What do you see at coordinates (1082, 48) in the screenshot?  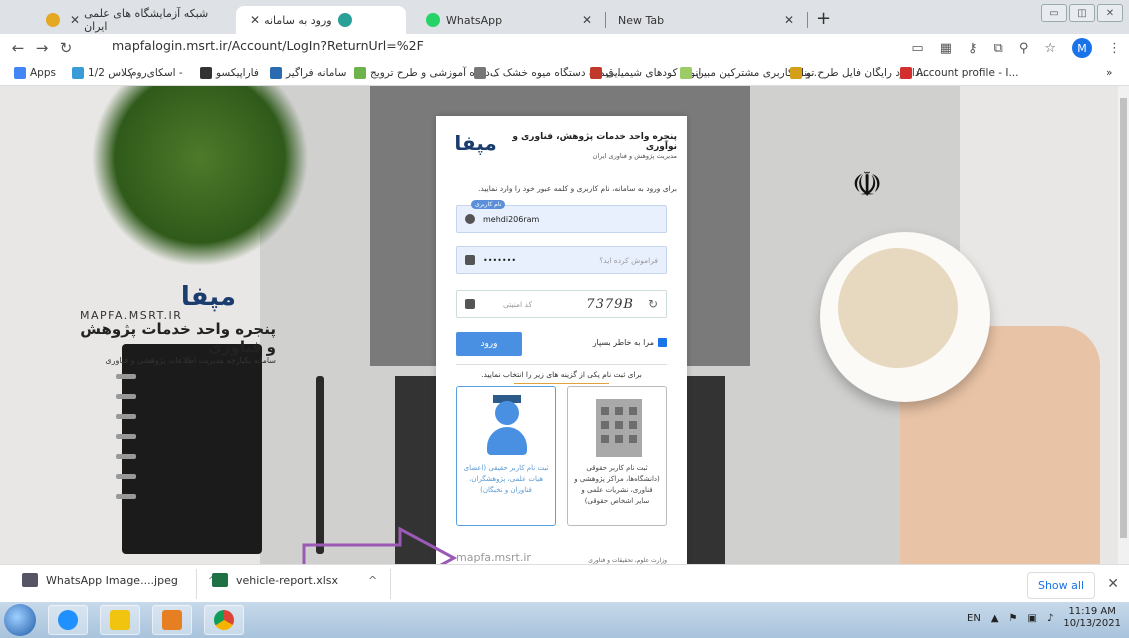 I see `profile-avatar: M` at bounding box center [1082, 48].